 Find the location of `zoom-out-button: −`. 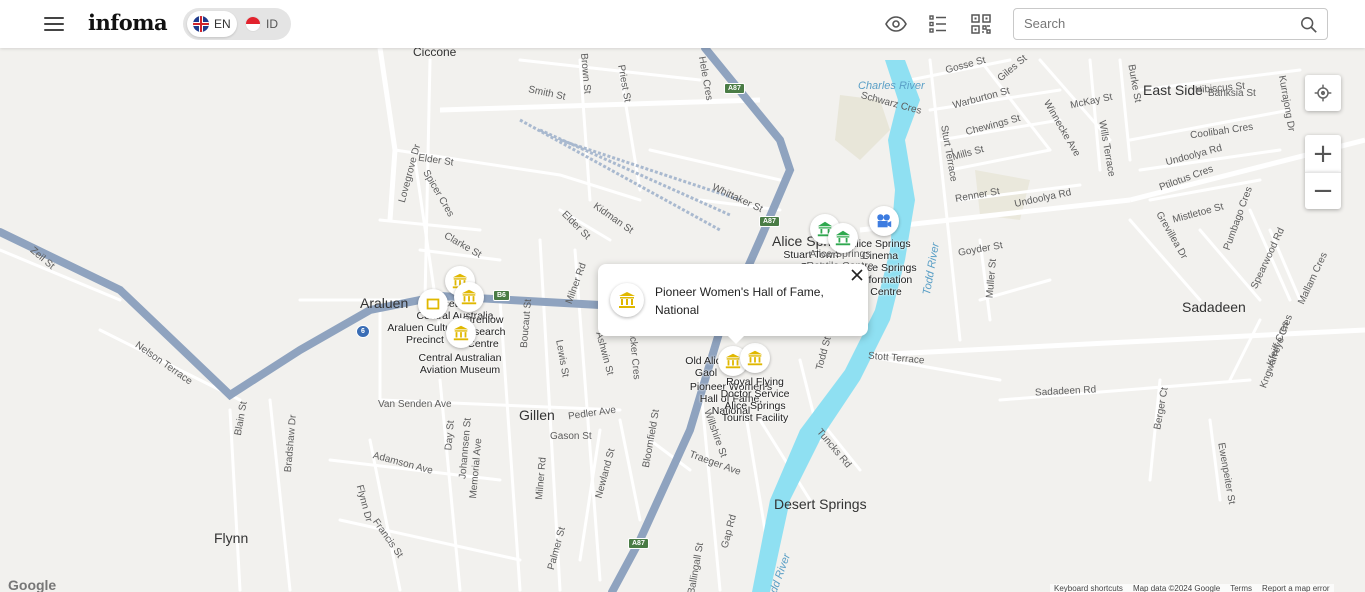

zoom-out-button: − is located at coordinates (1323, 190).